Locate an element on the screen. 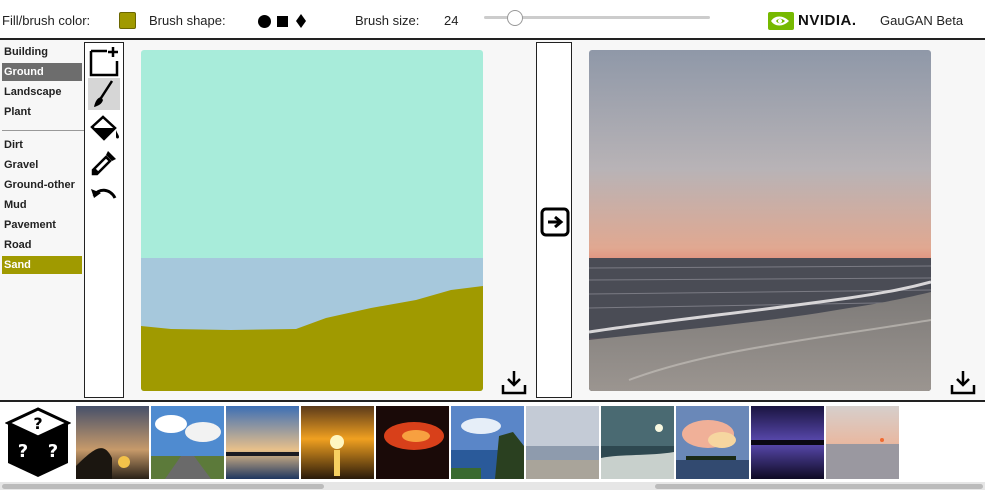 This screenshot has height=490, width=985. scrollbar-thumb-right is located at coordinates (819, 486).